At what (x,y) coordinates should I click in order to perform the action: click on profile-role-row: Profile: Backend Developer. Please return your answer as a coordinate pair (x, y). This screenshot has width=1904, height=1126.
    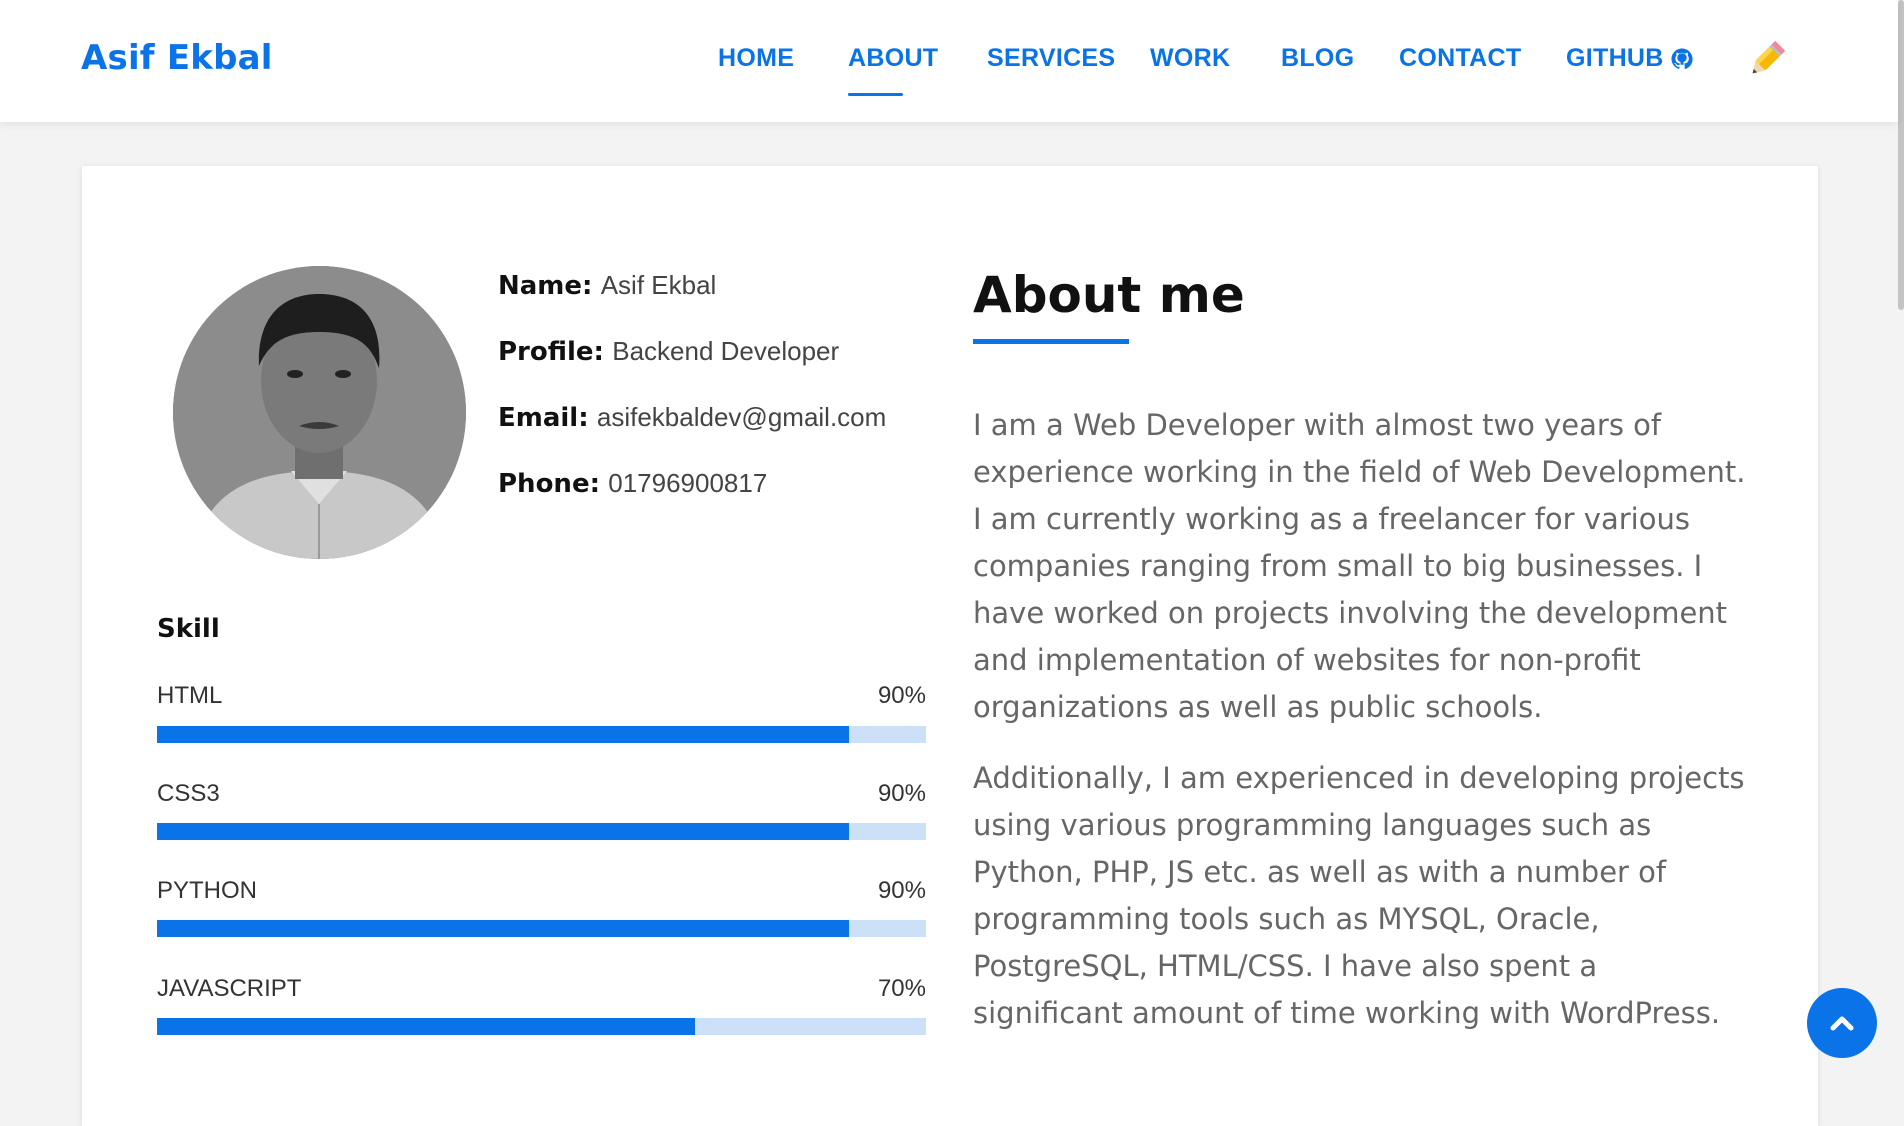
    Looking at the image, I should click on (668, 351).